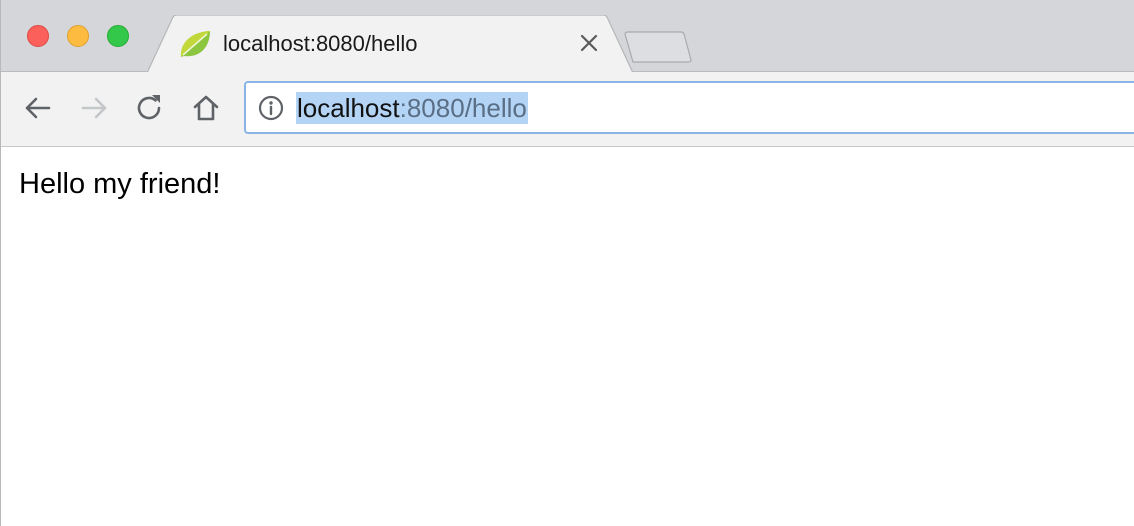 Image resolution: width=1134 pixels, height=526 pixels. I want to click on url-host: localhost, so click(348, 108).